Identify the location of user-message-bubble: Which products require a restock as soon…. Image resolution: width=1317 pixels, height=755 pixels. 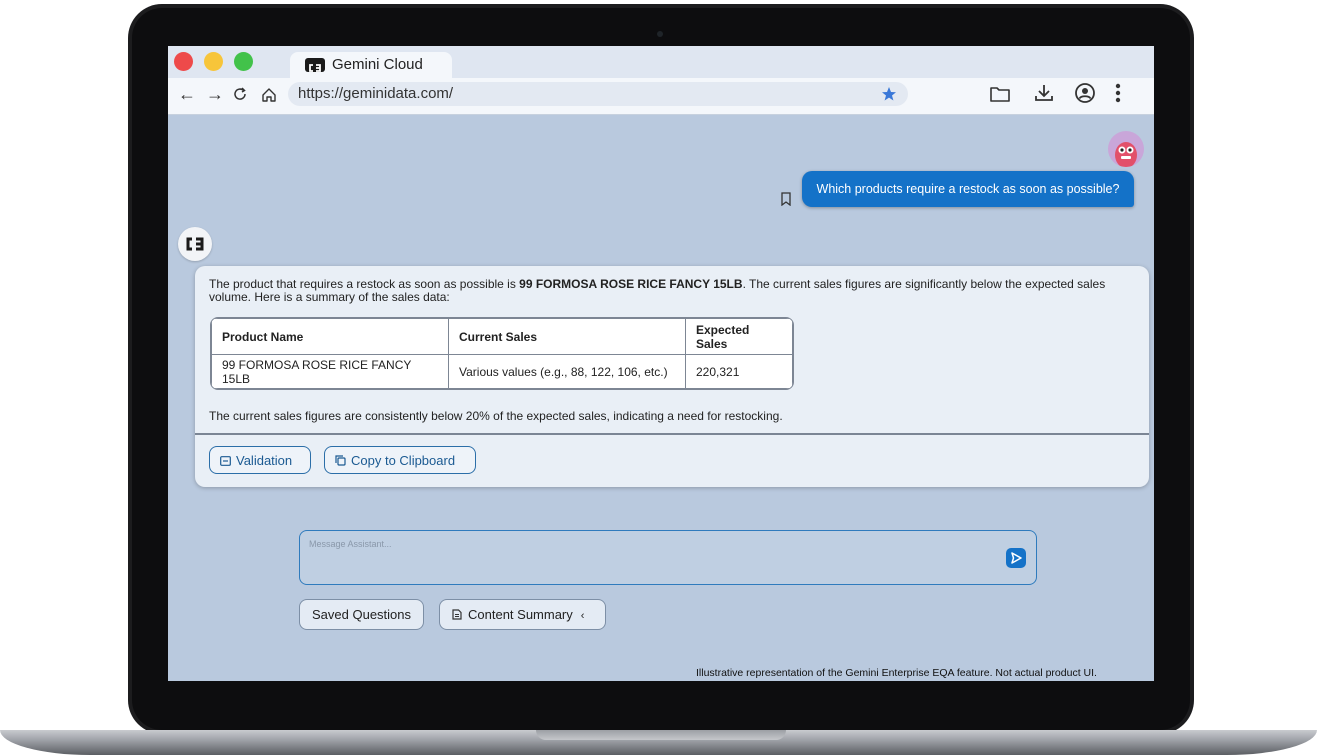
(968, 189).